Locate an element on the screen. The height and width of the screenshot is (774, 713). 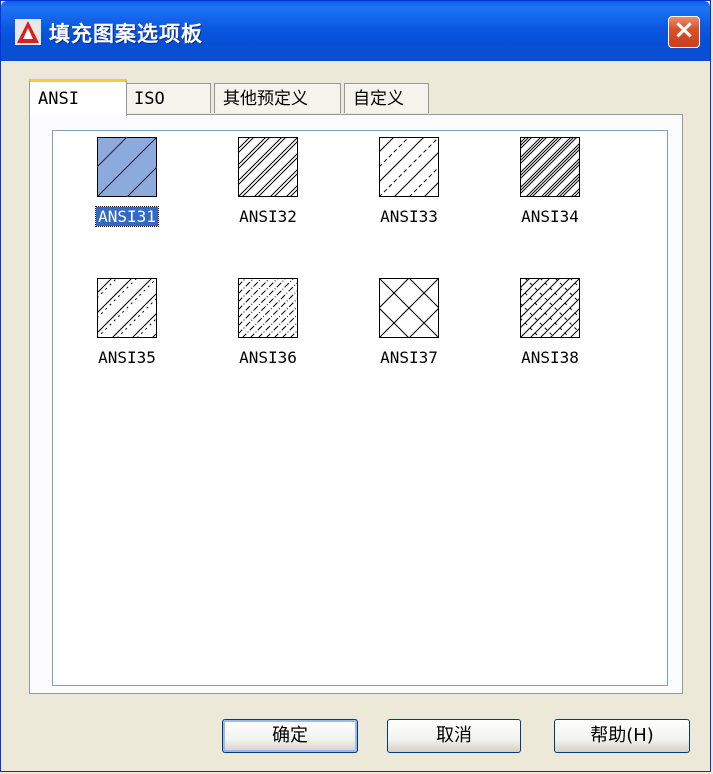
pattern-label: ANSI36 is located at coordinates (268, 357).